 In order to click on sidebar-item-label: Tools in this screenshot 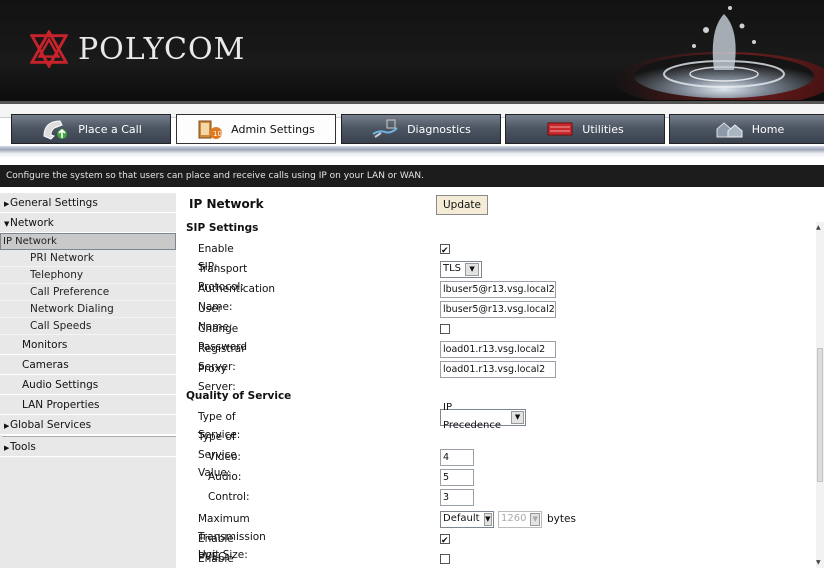, I will do `click(23, 447)`.